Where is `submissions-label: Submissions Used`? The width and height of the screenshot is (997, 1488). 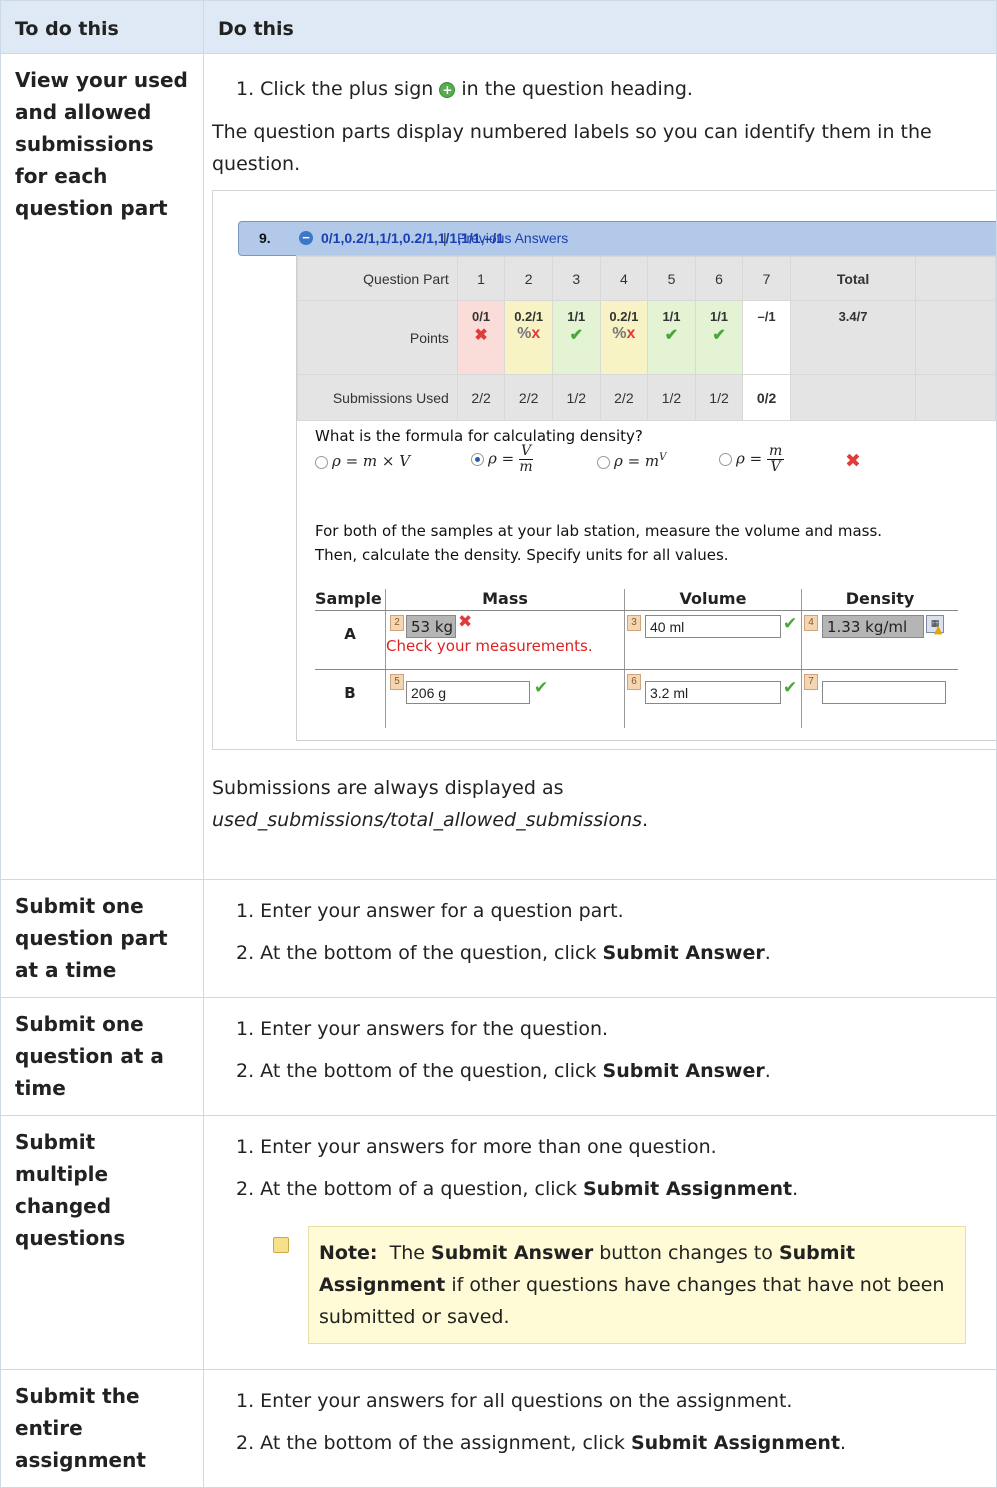 submissions-label: Submissions Used is located at coordinates (377, 397).